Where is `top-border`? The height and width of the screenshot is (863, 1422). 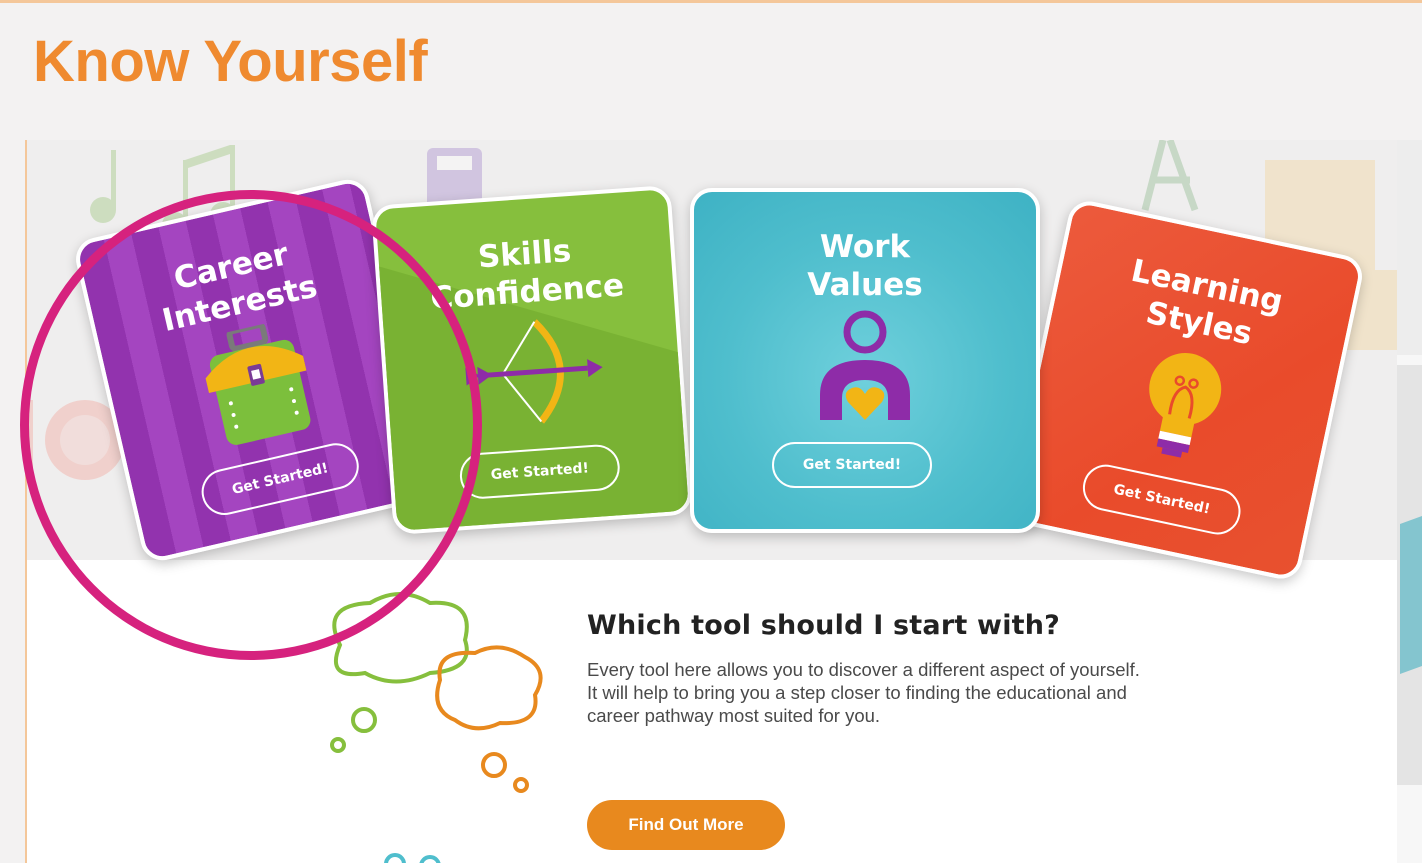
top-border is located at coordinates (711, 1).